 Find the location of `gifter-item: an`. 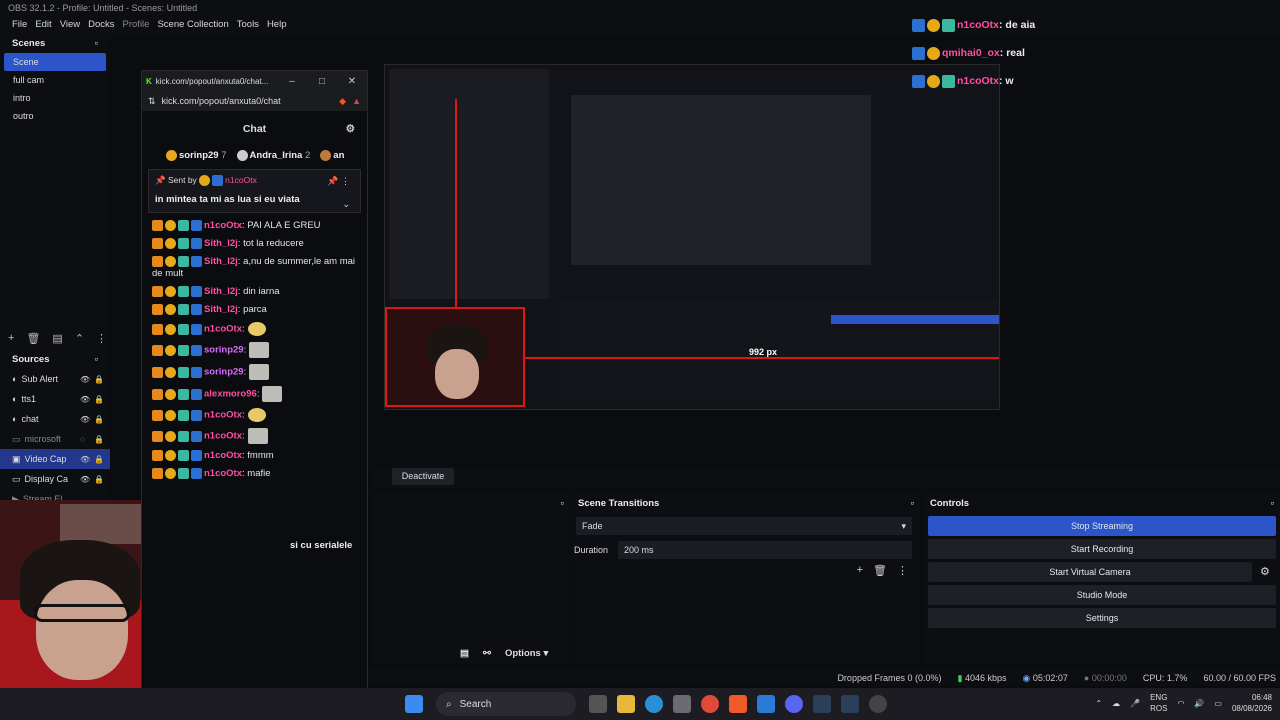

gifter-item: an is located at coordinates (332, 156).